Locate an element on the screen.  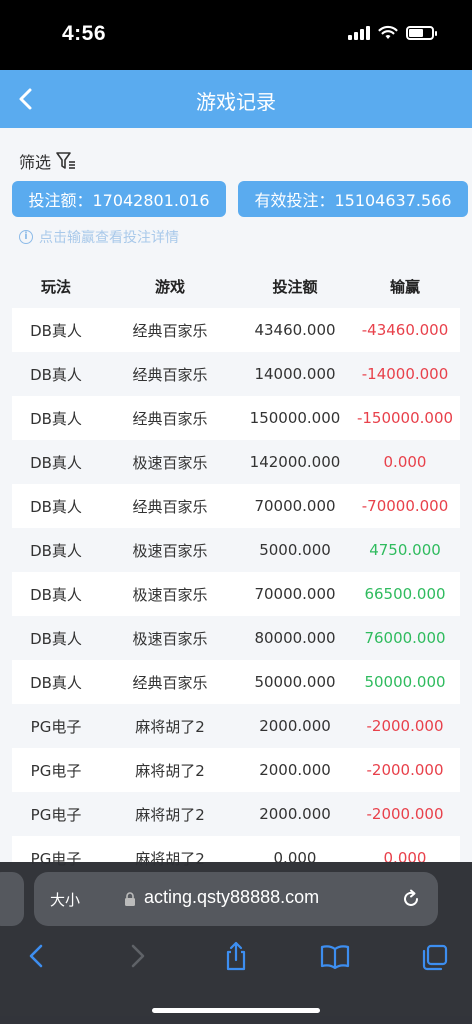
address-bar: 大小 acting.qsty88888.com is located at coordinates (236, 899).